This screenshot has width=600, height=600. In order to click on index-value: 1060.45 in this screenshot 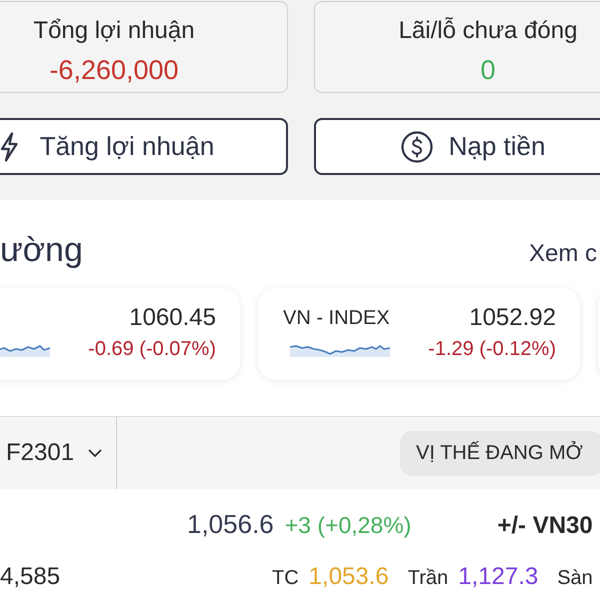, I will do `click(172, 318)`.